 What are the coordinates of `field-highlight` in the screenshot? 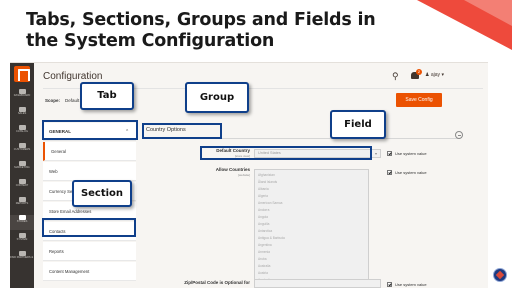 It's located at (286, 153).